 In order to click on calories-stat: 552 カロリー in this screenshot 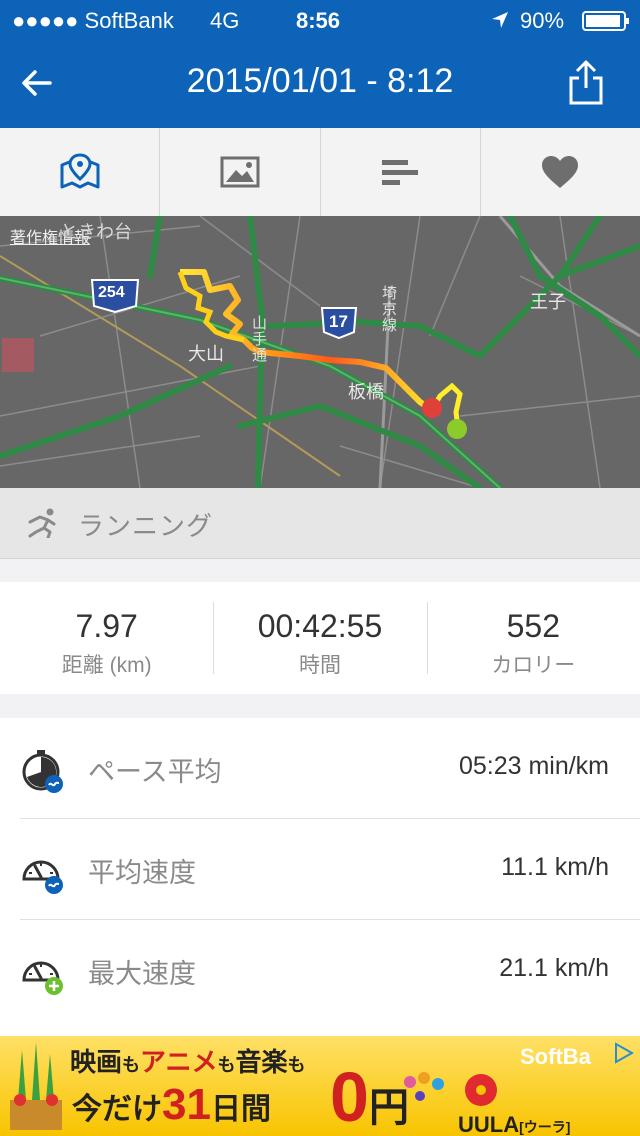, I will do `click(533, 638)`.